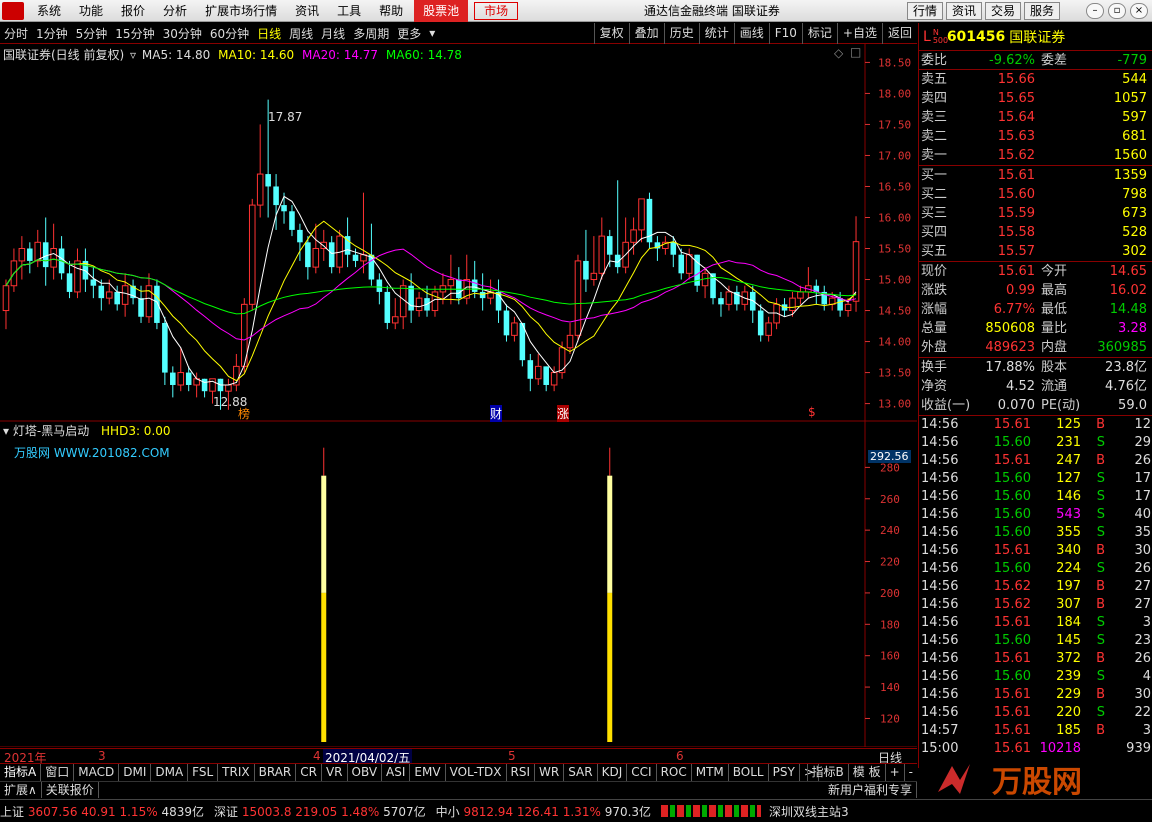 This screenshot has height=822, width=1152. I want to click on tab-right: +, so click(894, 772).